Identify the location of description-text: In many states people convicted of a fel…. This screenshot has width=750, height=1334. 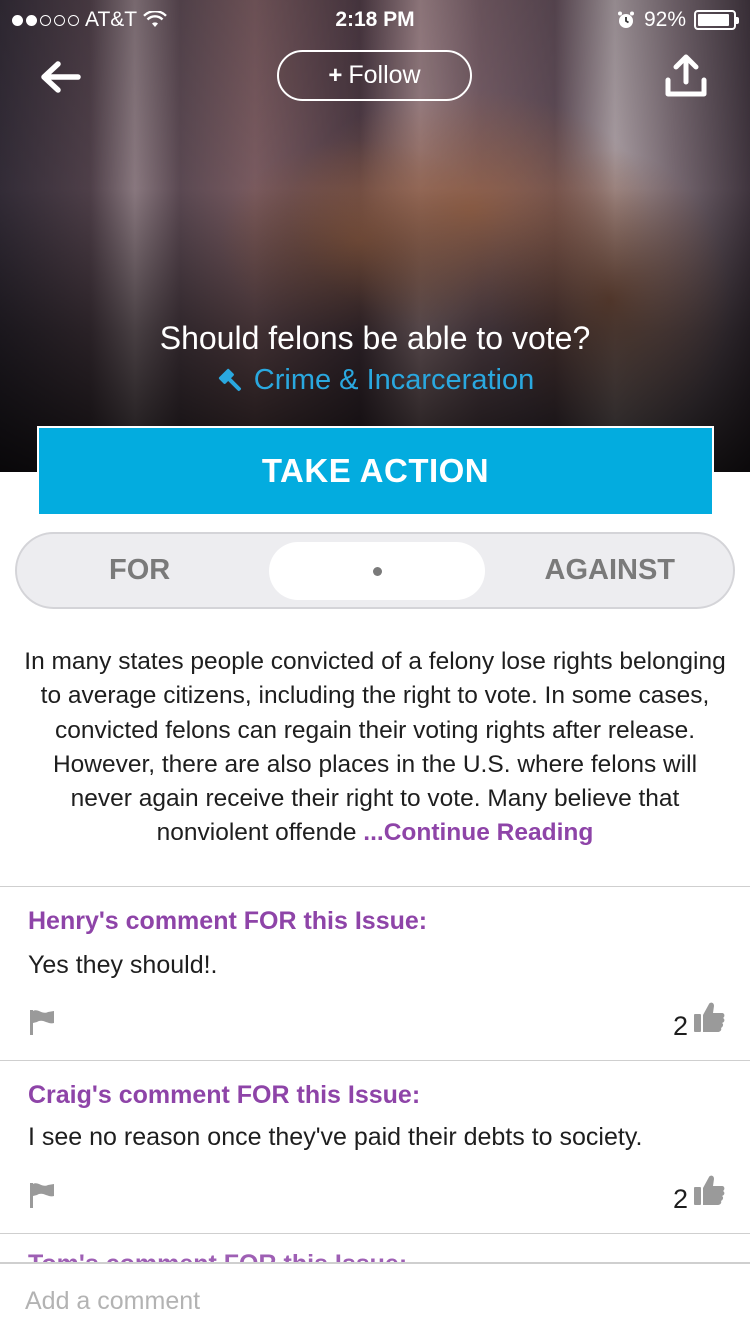
(375, 747).